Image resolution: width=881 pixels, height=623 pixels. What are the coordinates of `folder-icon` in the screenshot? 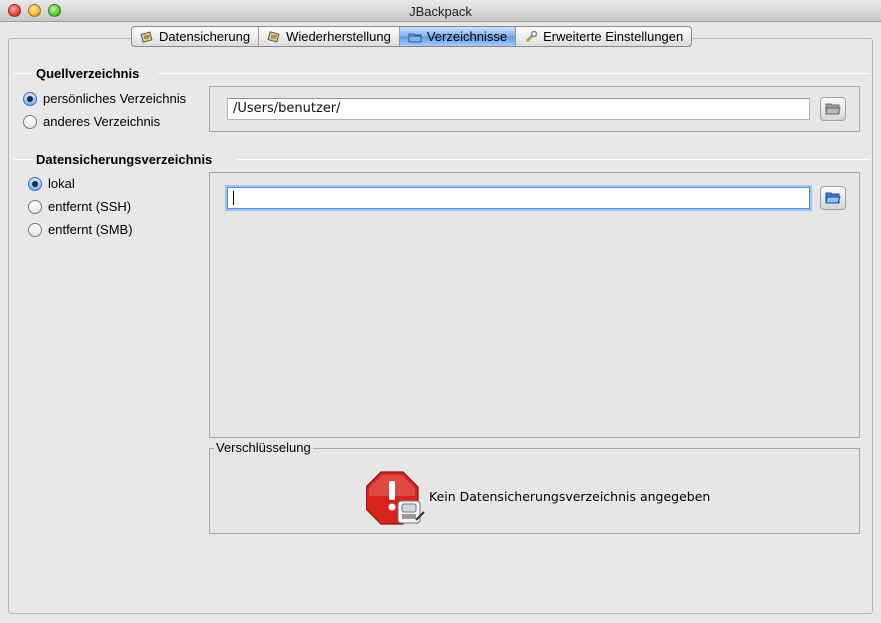 It's located at (415, 37).